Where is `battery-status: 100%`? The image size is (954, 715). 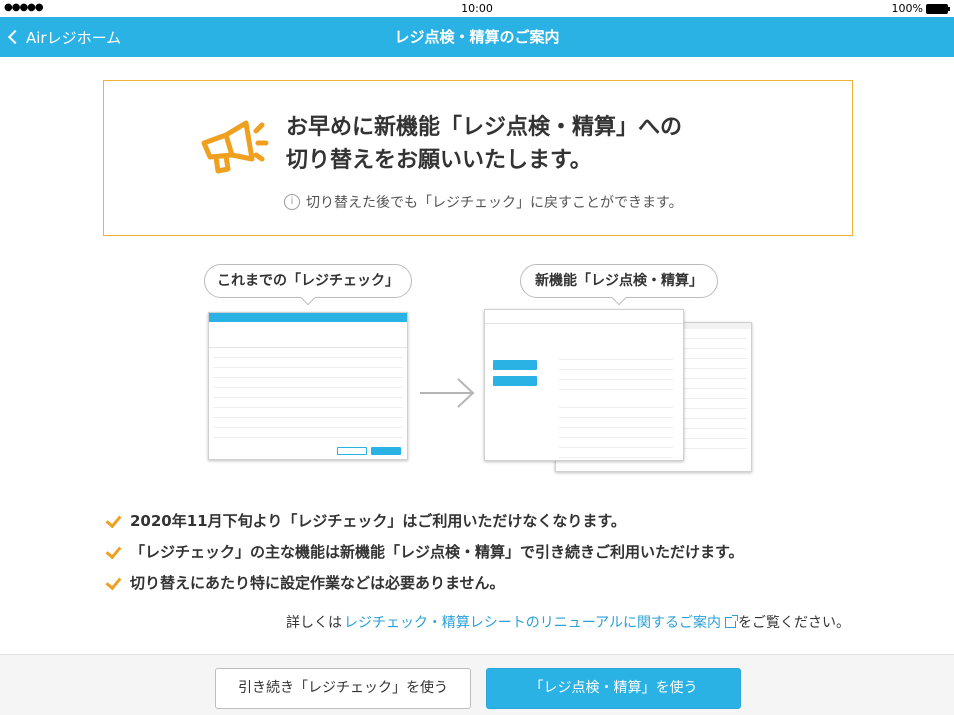 battery-status: 100% is located at coordinates (920, 8).